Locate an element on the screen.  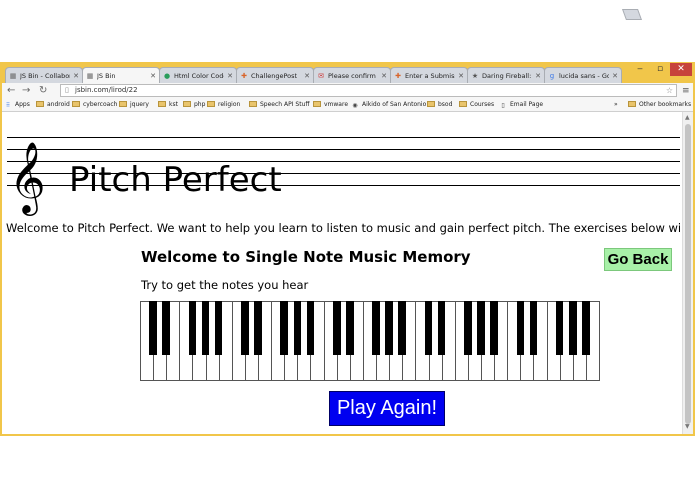
browser-tab: ✚ ChallengePost ✕ is located at coordinates (275, 75).